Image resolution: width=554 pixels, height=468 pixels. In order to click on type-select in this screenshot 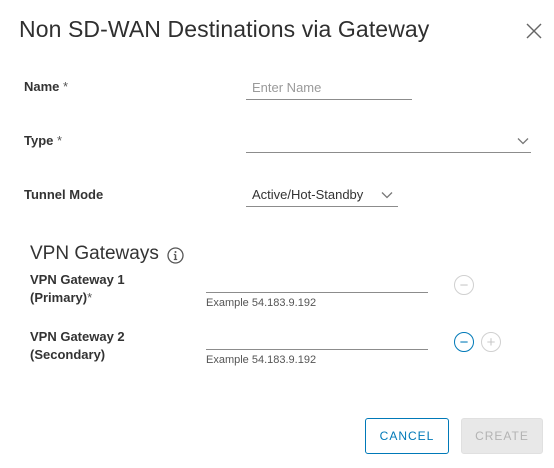, I will do `click(388, 142)`.